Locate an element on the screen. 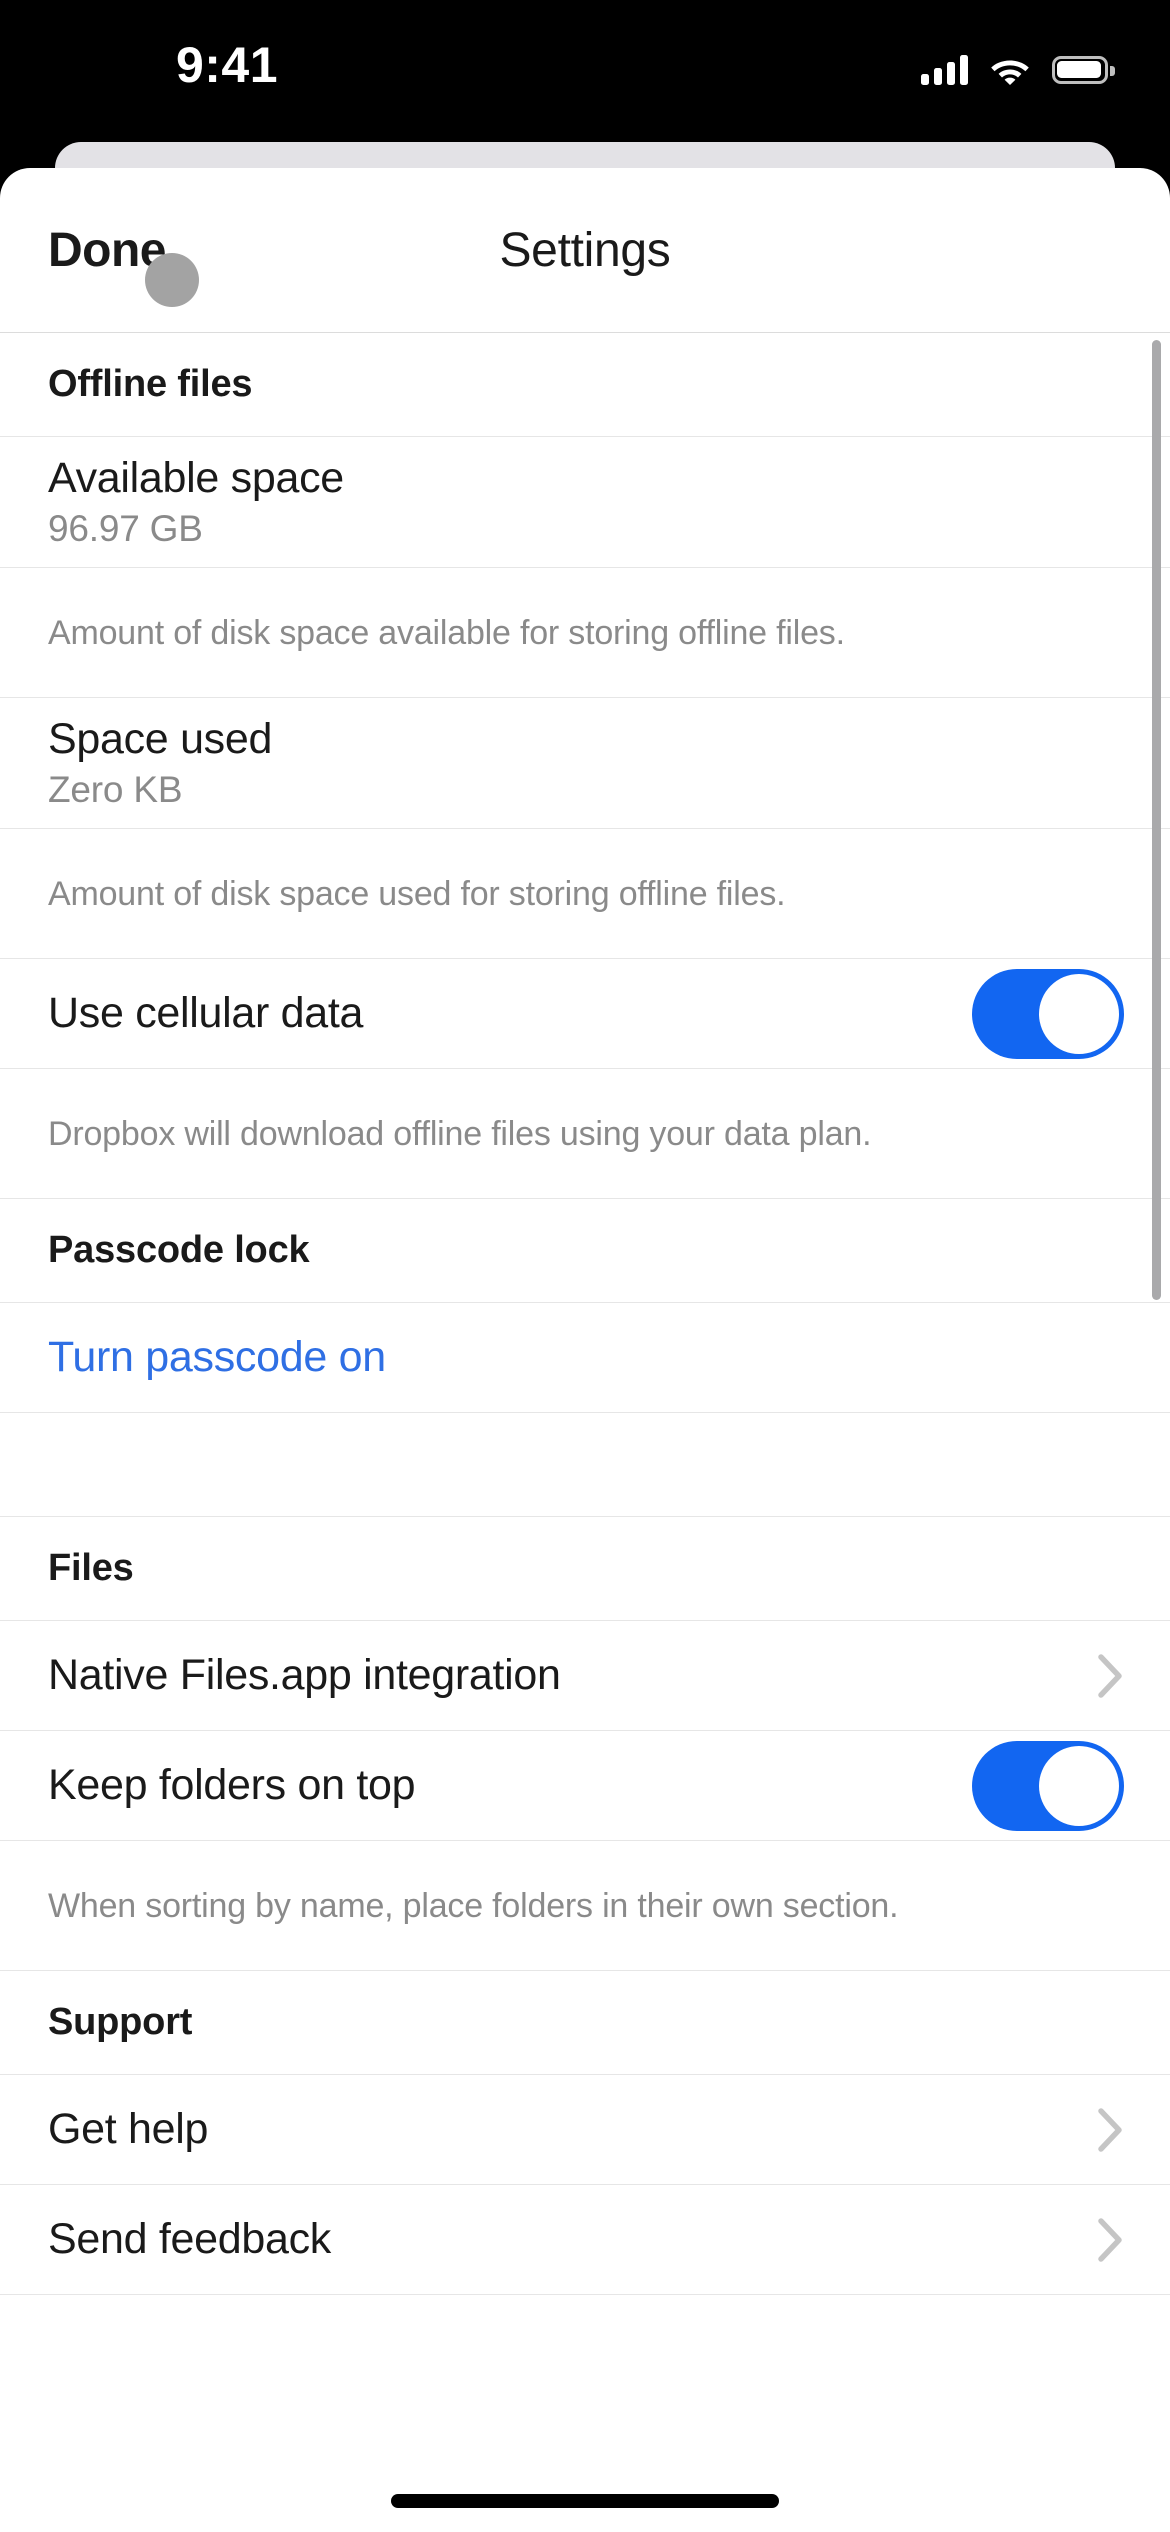 This screenshot has height=2532, width=1170. native-files-integration-label: Native Files.app integration is located at coordinates (304, 1675).